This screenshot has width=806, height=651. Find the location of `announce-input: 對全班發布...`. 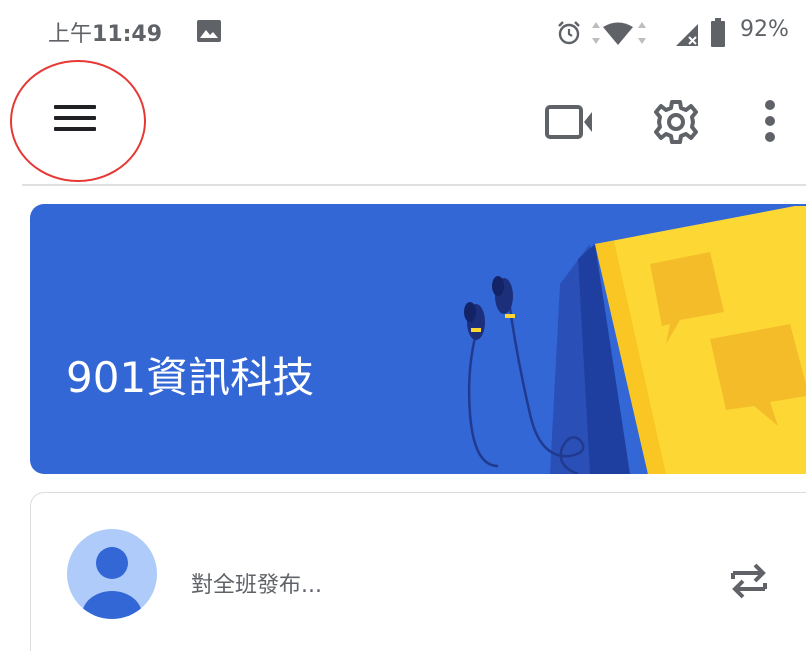

announce-input: 對全班發布... is located at coordinates (256, 583).